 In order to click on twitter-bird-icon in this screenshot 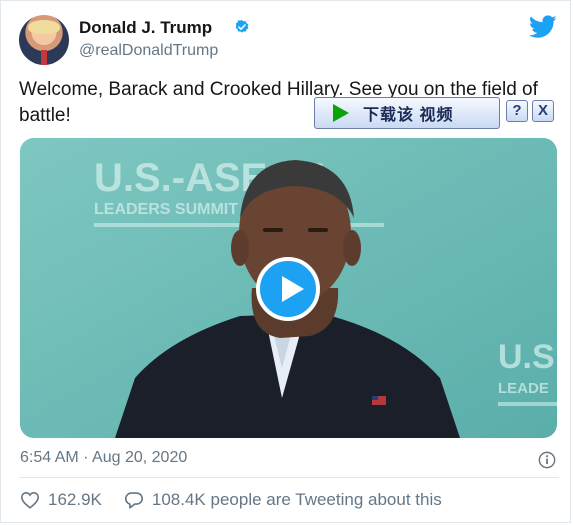, I will do `click(543, 27)`.